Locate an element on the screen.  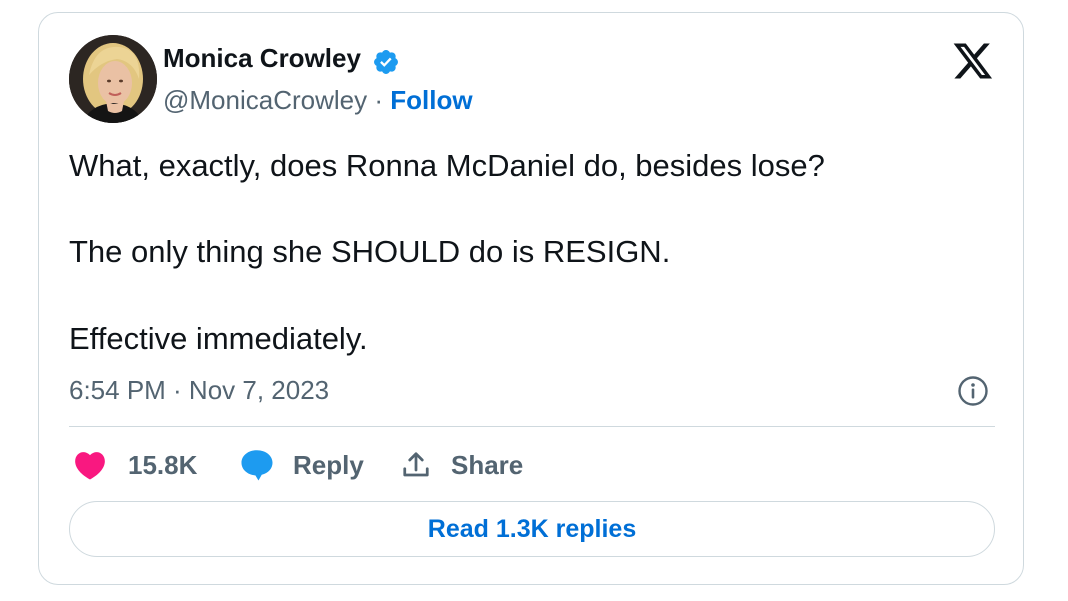
read-replies-label: Read 1.3K replies is located at coordinates (532, 528).